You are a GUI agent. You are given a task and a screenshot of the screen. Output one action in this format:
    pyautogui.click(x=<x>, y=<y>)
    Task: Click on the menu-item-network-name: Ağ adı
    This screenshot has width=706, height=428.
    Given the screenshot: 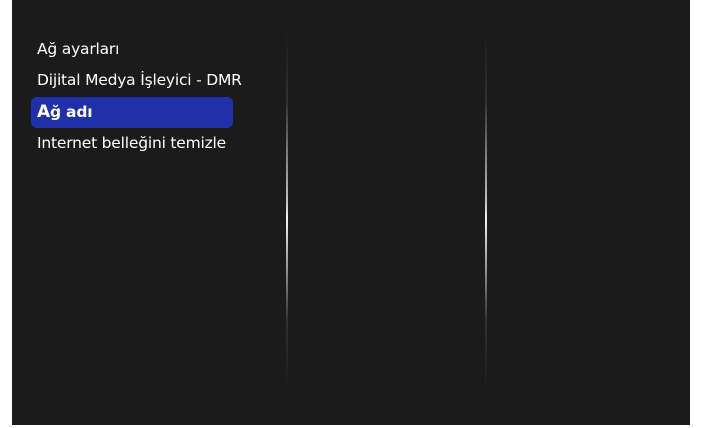 What is the action you would take?
    pyautogui.click(x=132, y=112)
    